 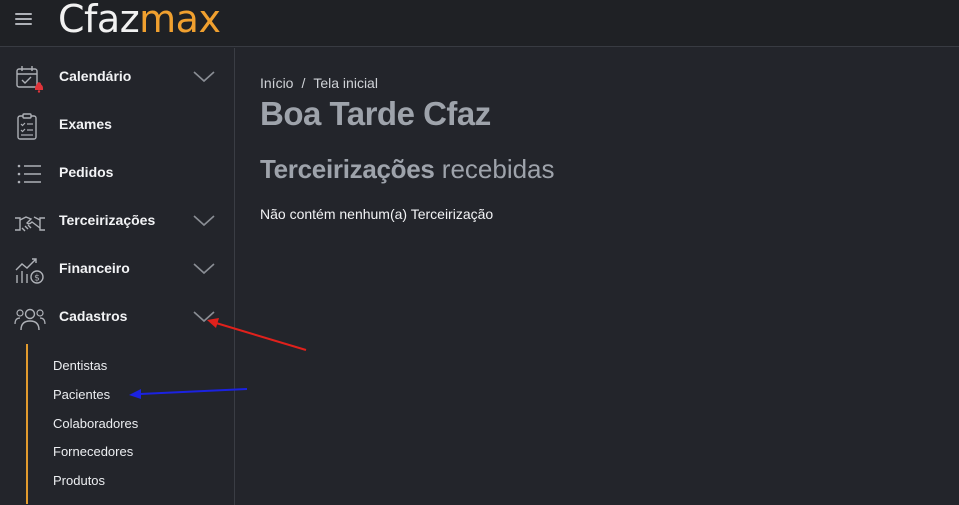 What do you see at coordinates (30, 224) in the screenshot?
I see `handshake-icon` at bounding box center [30, 224].